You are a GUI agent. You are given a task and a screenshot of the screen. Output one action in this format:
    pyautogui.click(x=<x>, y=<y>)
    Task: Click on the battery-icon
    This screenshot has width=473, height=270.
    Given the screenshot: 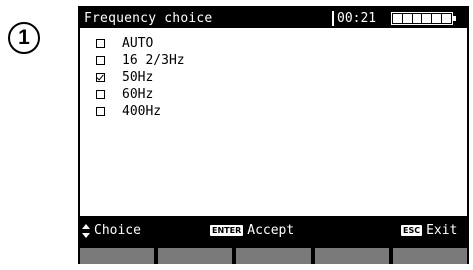 What is the action you would take?
    pyautogui.click(x=422, y=18)
    